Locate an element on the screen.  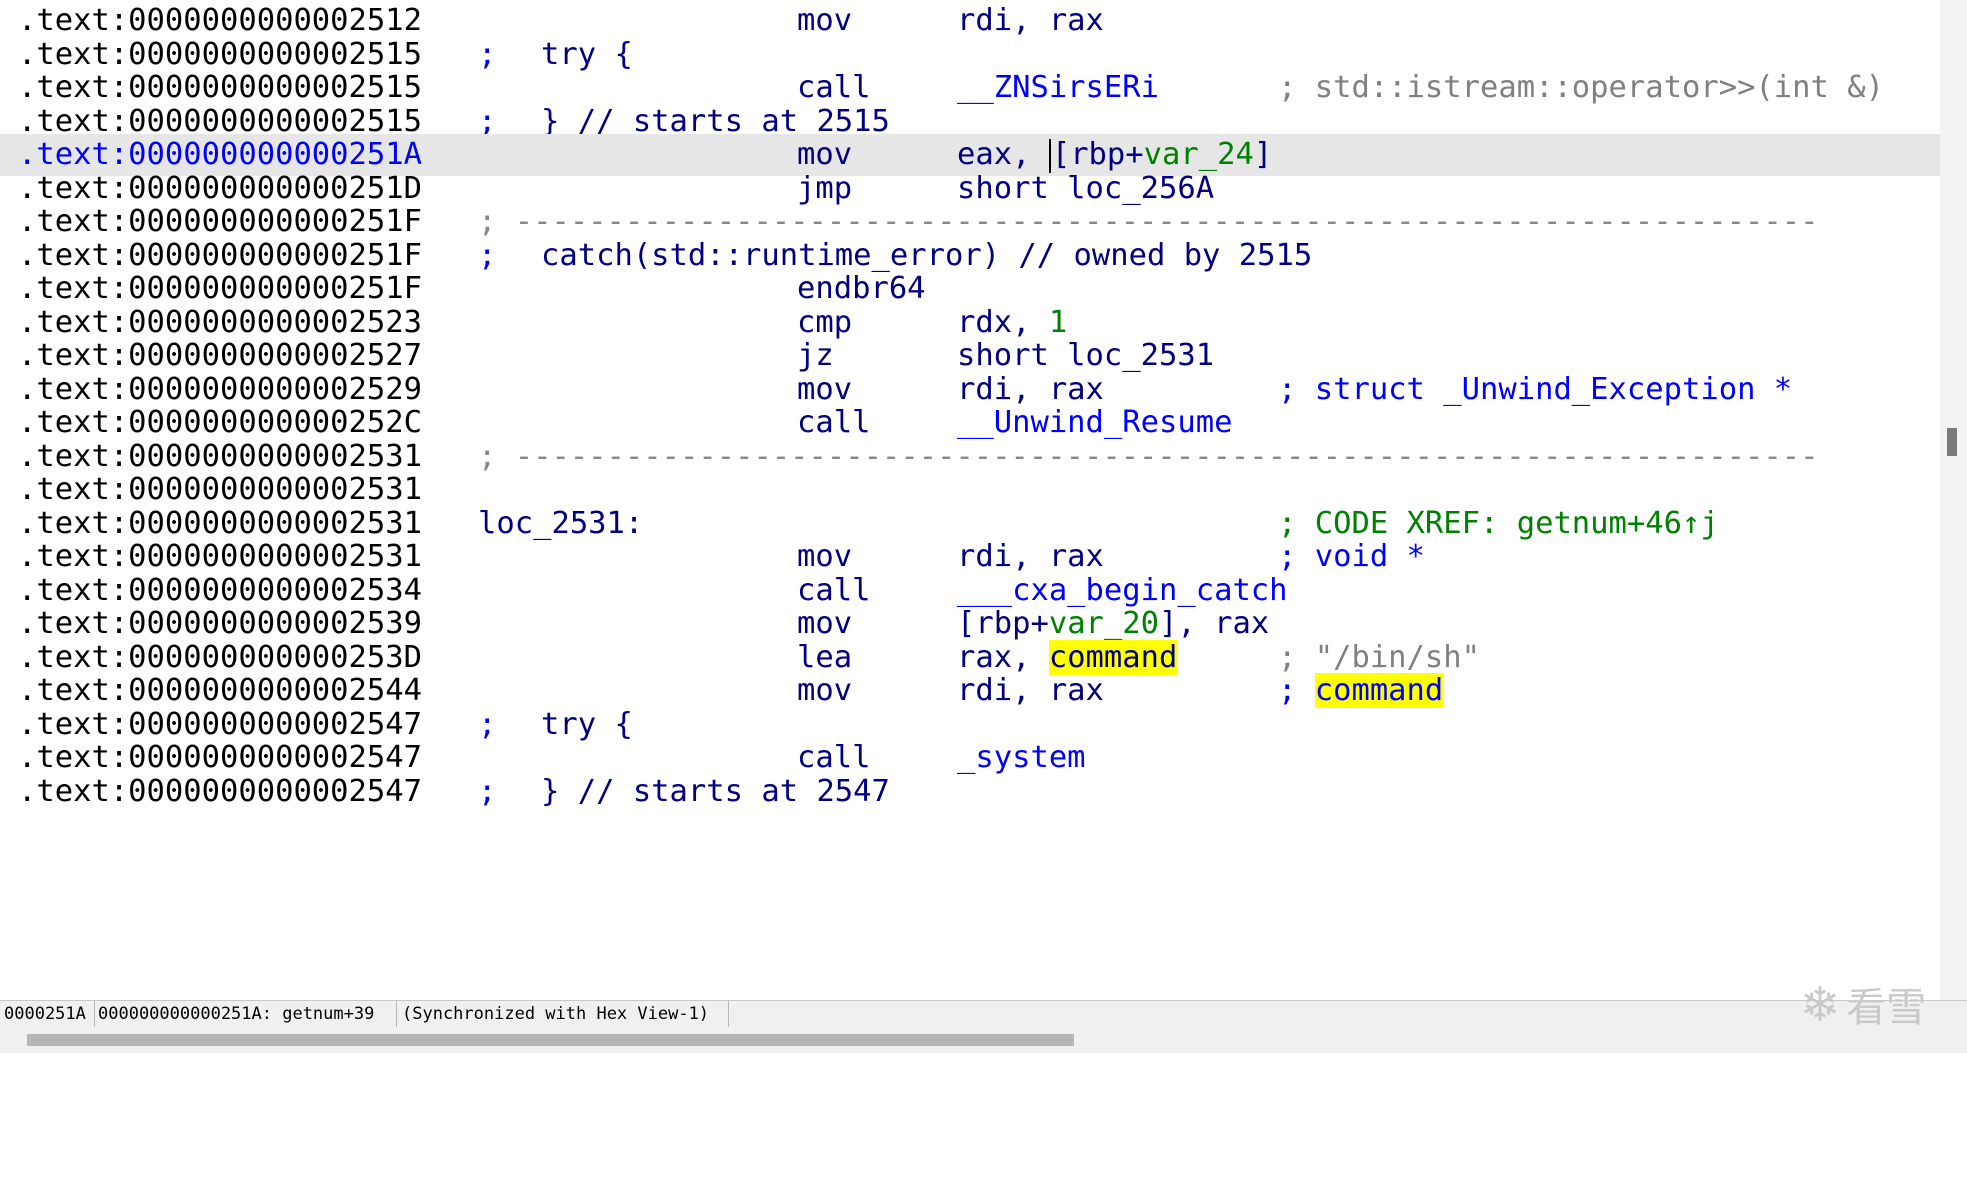
address: .text:0000000000002547 is located at coordinates (220, 791).